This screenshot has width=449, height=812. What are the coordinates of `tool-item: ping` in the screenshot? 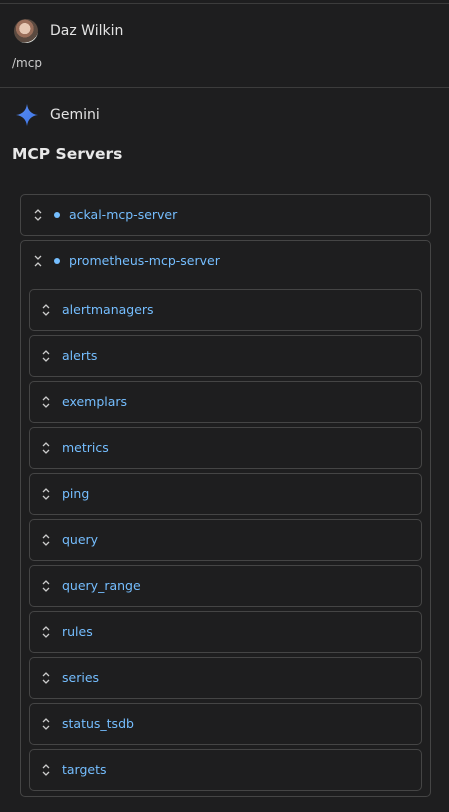 It's located at (225, 494).